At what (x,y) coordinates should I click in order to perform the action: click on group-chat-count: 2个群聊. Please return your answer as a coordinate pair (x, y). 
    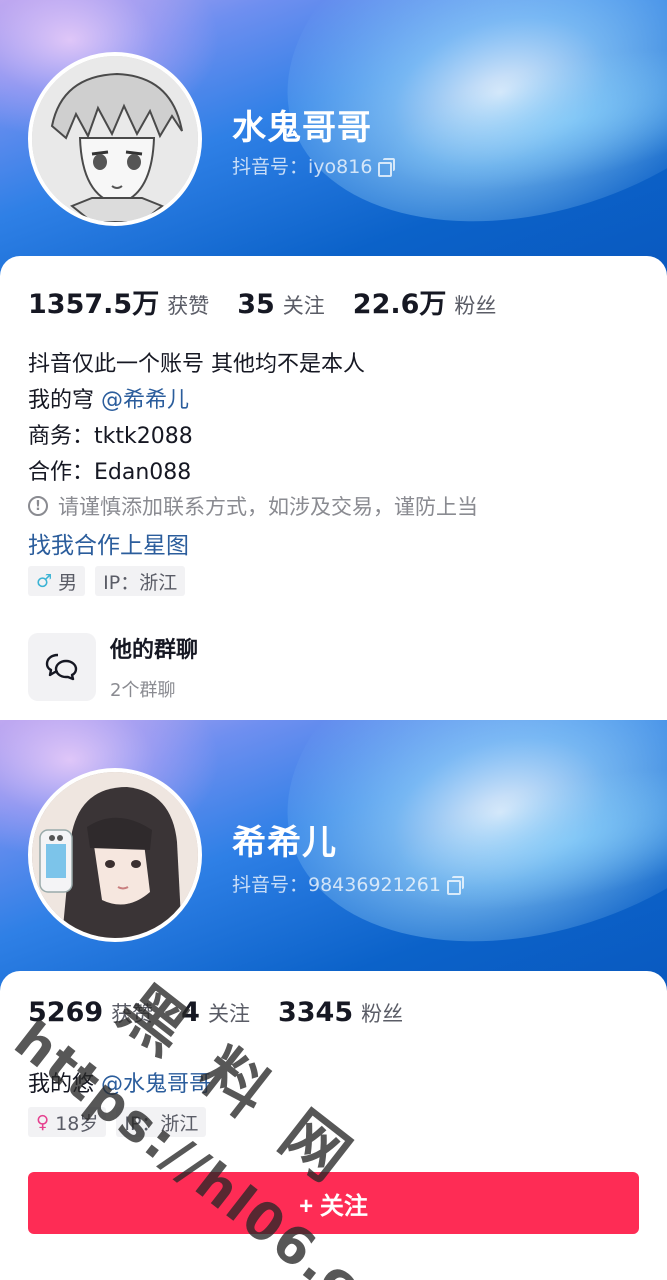
    Looking at the image, I should click on (143, 690).